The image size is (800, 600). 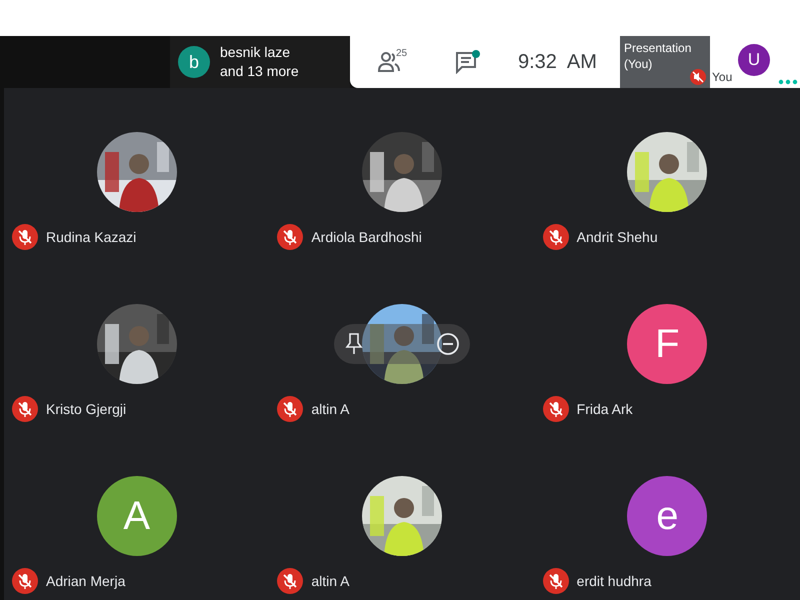 I want to click on avatar: F, so click(x=667, y=344).